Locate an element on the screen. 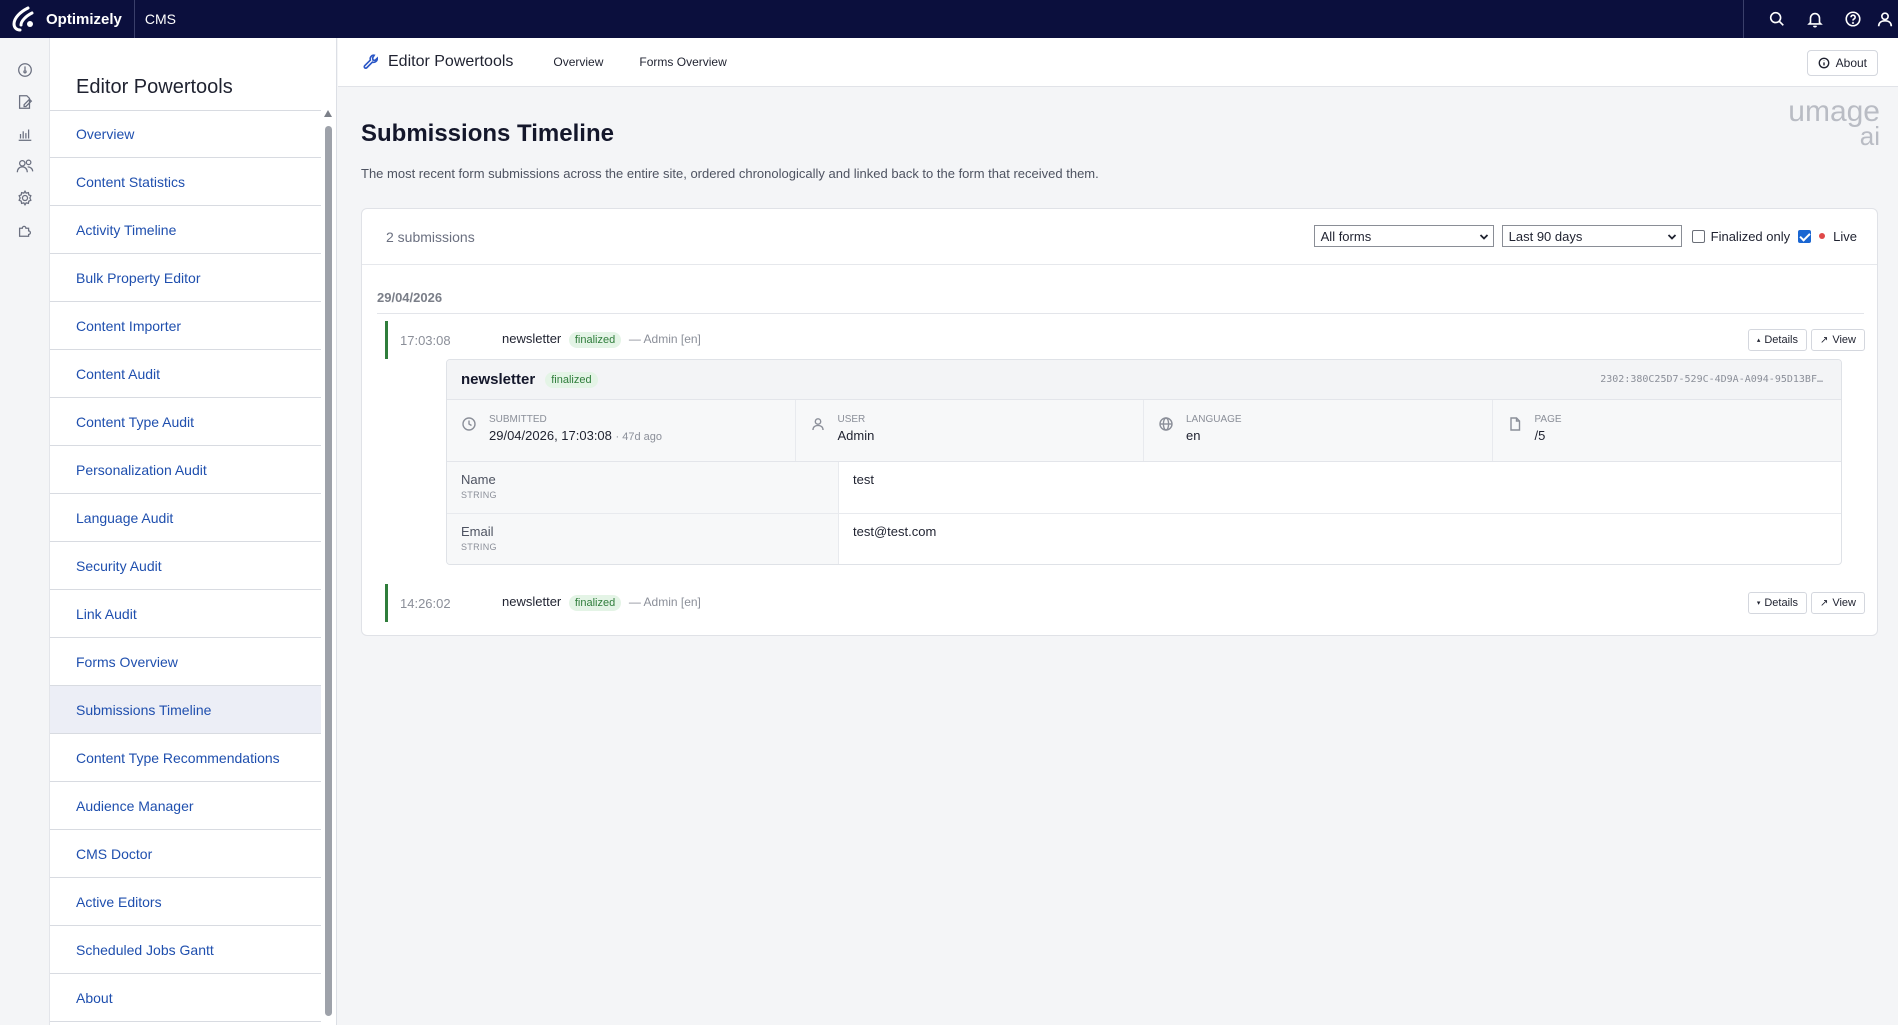  sidebar-item-submissions-timeline: Submissions Timeline is located at coordinates (185, 710).